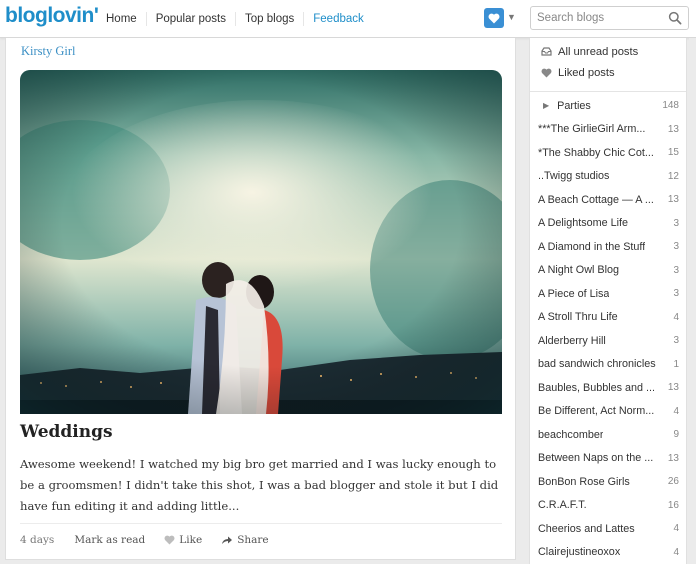 Image resolution: width=696 pixels, height=564 pixels. What do you see at coordinates (673, 482) in the screenshot?
I see `unread-count: 26` at bounding box center [673, 482].